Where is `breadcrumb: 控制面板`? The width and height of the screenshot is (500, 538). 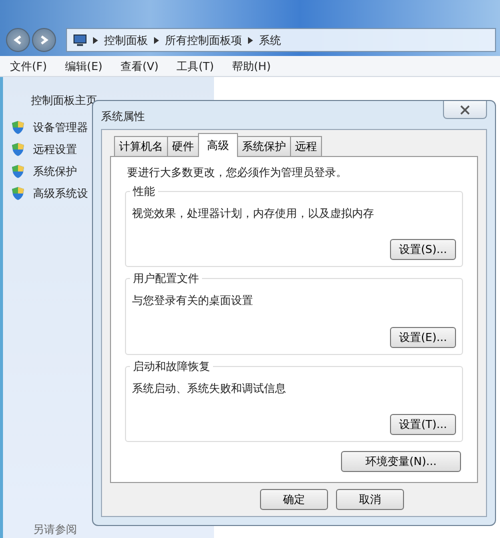 breadcrumb: 控制面板 is located at coordinates (126, 40).